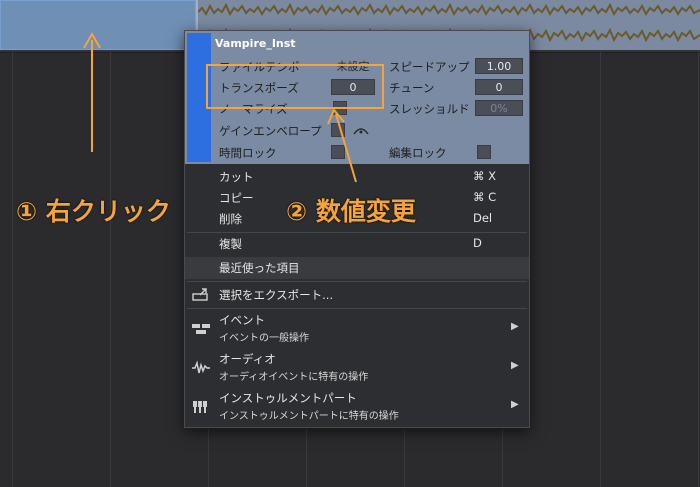 This screenshot has width=700, height=487. Describe the element at coordinates (412, 88) in the screenshot. I see `tune-label: チューン` at that location.